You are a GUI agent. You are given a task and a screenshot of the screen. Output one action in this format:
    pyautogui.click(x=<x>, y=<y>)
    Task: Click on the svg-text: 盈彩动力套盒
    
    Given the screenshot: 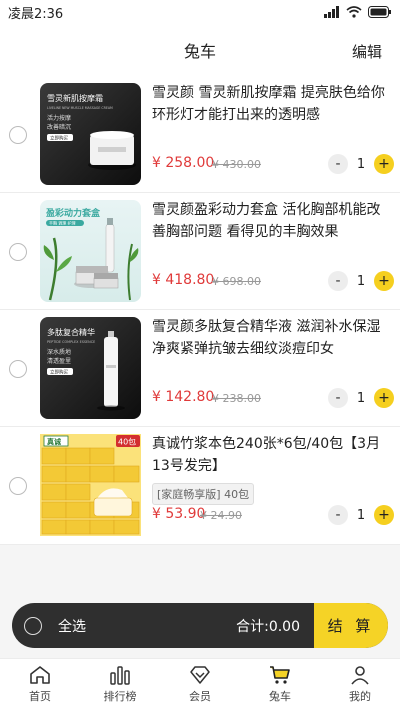 What is the action you would take?
    pyautogui.click(x=73, y=213)
    